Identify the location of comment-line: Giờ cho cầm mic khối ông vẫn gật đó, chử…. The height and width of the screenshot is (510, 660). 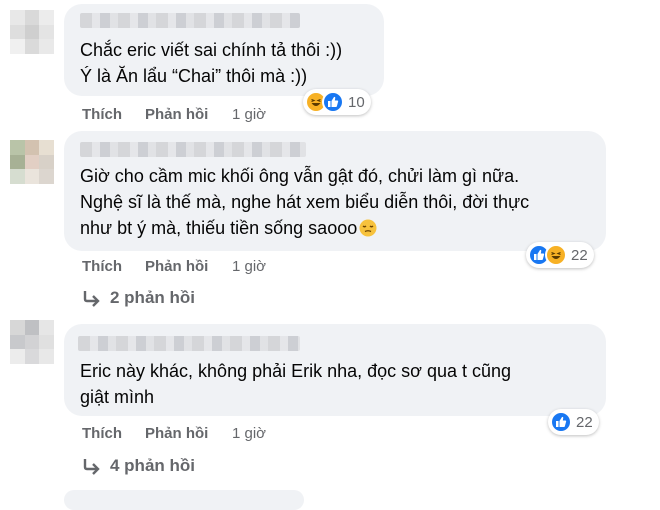
(300, 176).